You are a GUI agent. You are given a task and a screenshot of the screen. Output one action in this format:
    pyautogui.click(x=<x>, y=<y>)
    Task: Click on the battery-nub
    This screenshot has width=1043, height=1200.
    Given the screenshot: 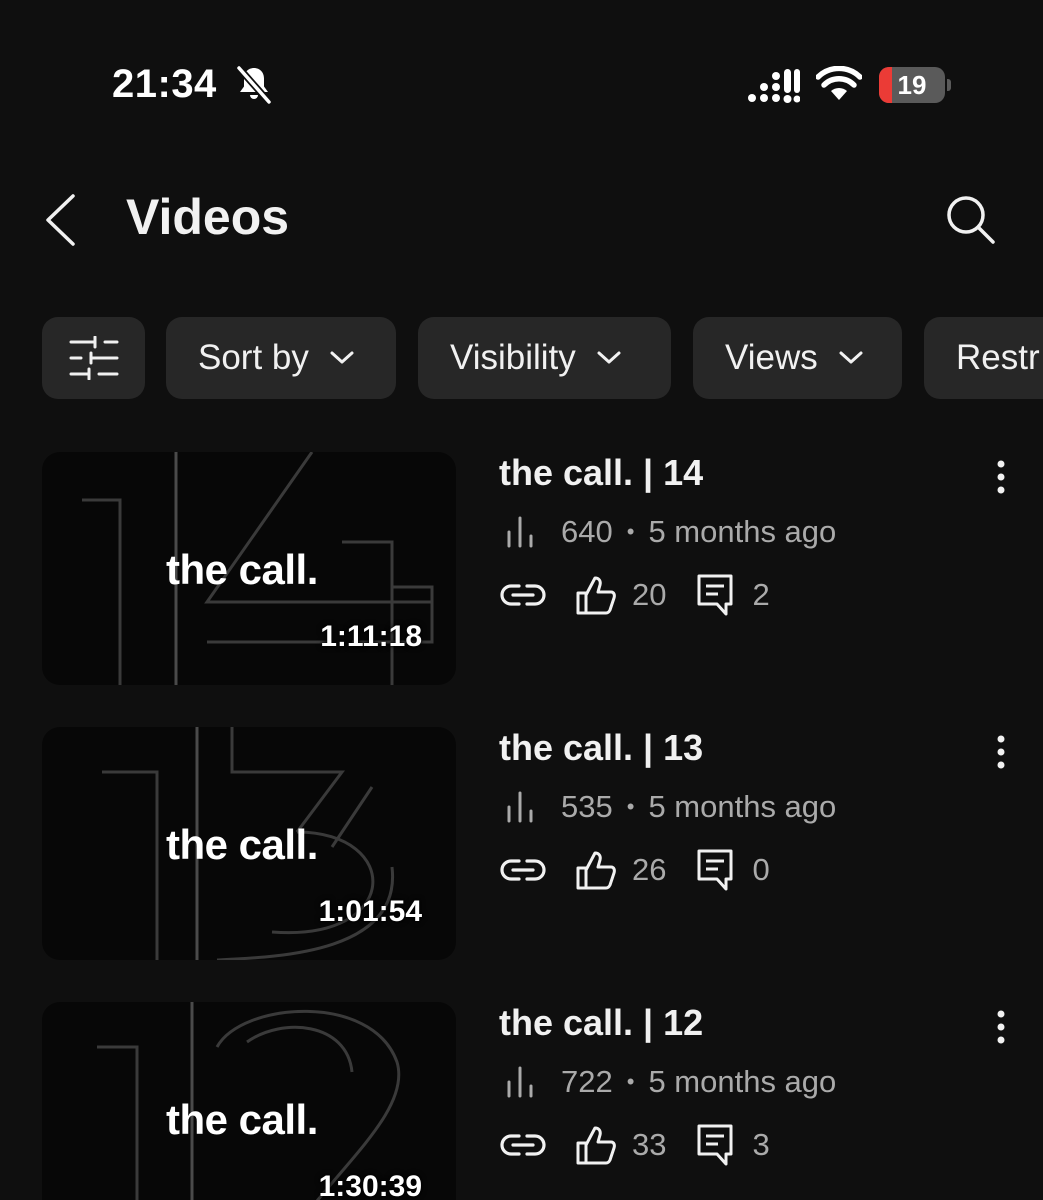 What is the action you would take?
    pyautogui.click(x=949, y=85)
    